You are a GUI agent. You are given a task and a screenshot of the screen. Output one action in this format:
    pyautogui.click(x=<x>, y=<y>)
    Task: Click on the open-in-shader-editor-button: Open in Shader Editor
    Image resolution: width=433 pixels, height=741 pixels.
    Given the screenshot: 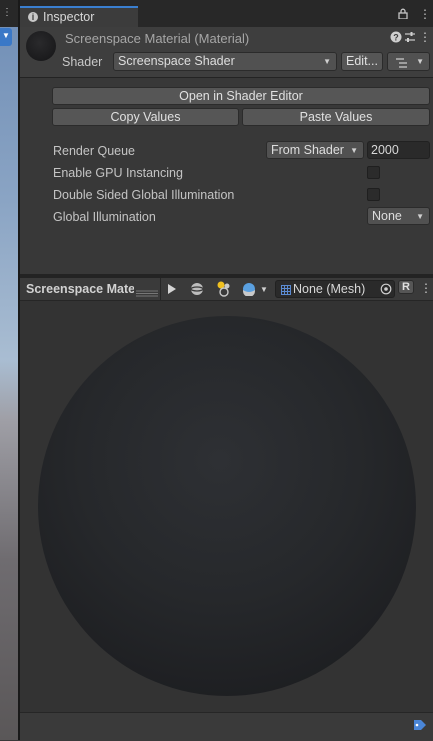 What is the action you would take?
    pyautogui.click(x=241, y=96)
    